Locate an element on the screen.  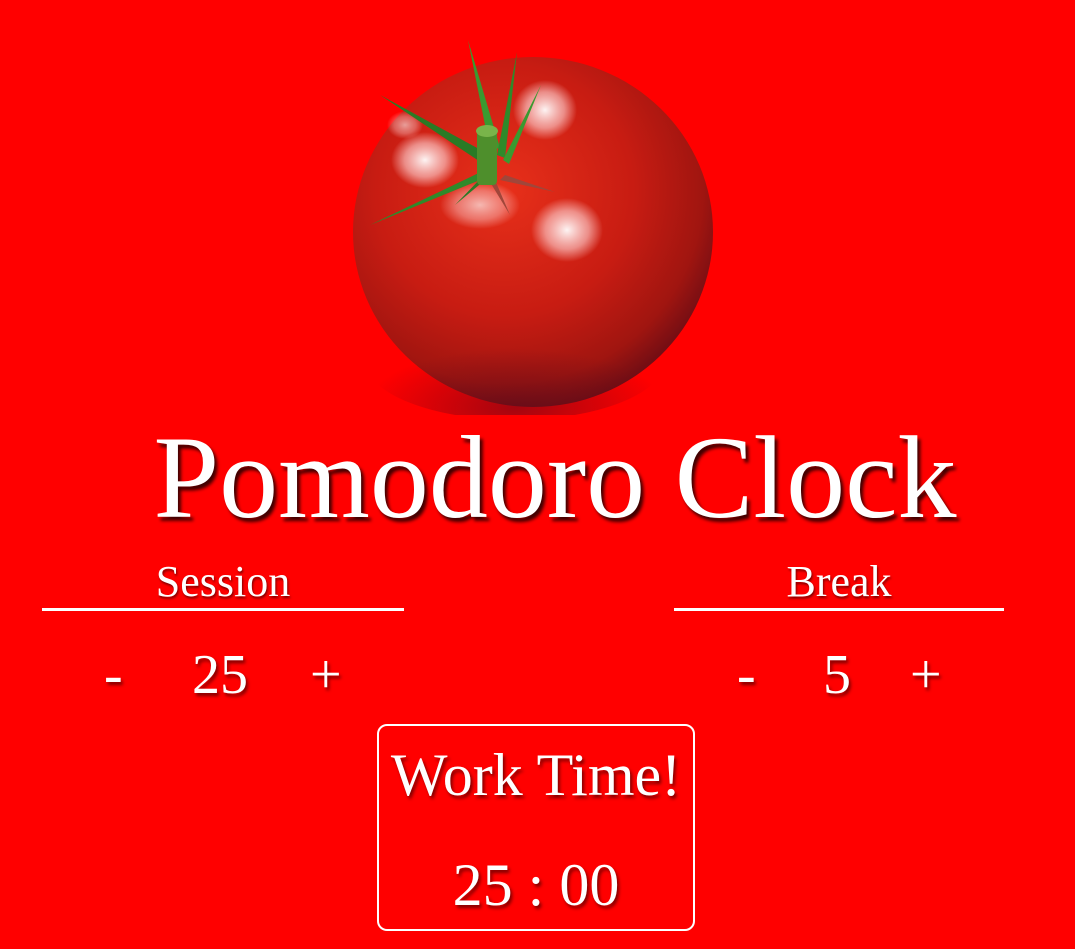
break-label: Break is located at coordinates (839, 581).